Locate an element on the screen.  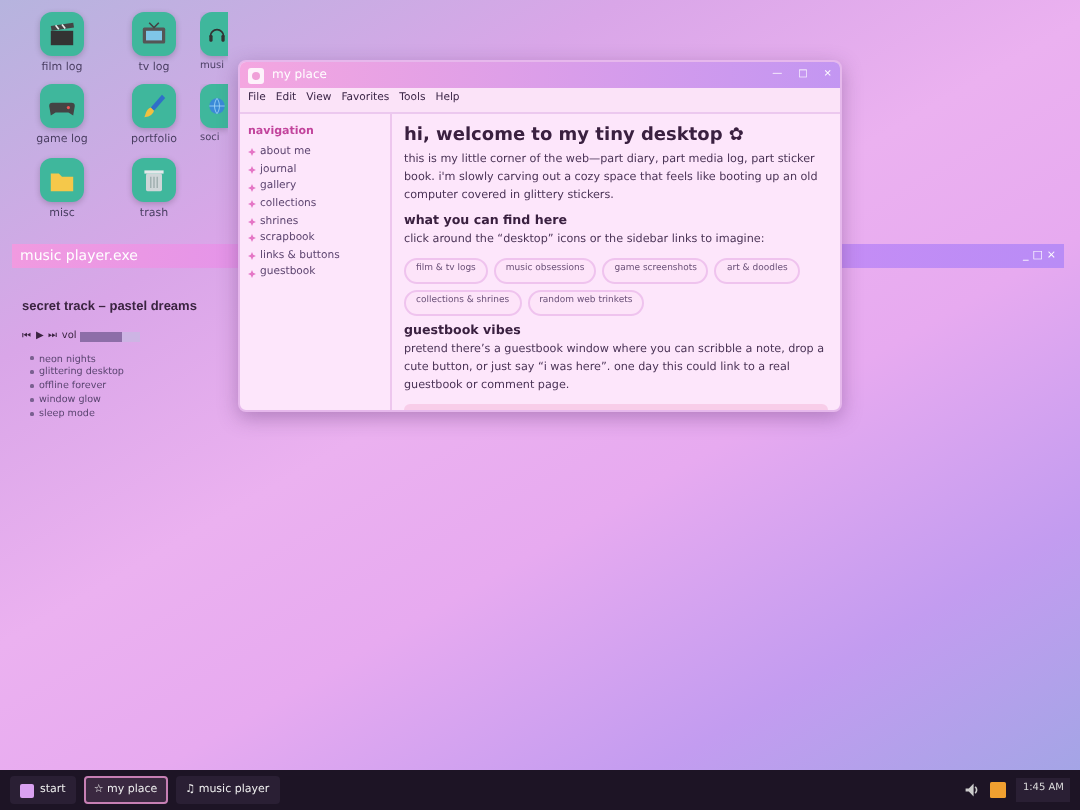
film-clapper-icon is located at coordinates (62, 34).